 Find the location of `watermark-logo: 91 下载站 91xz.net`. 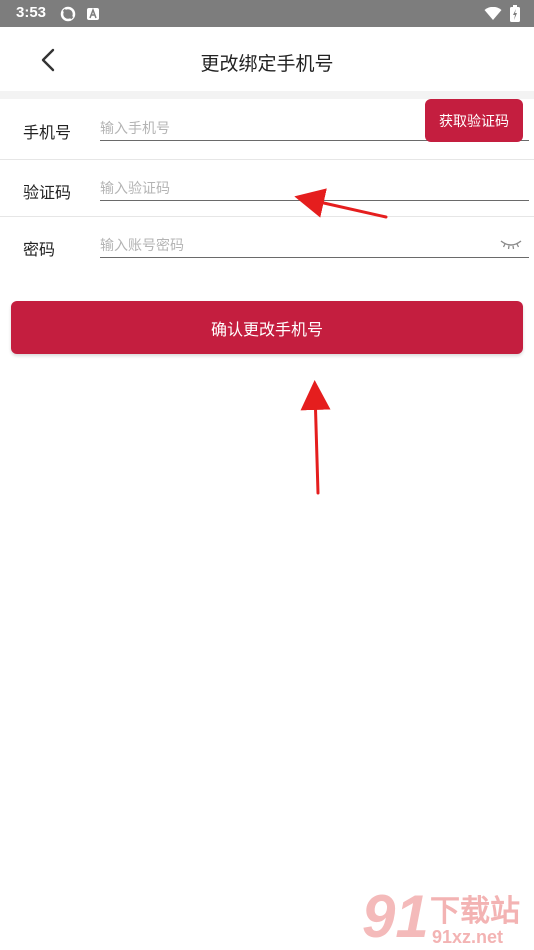

watermark-logo: 91 下载站 91xz.net is located at coordinates (446, 916).